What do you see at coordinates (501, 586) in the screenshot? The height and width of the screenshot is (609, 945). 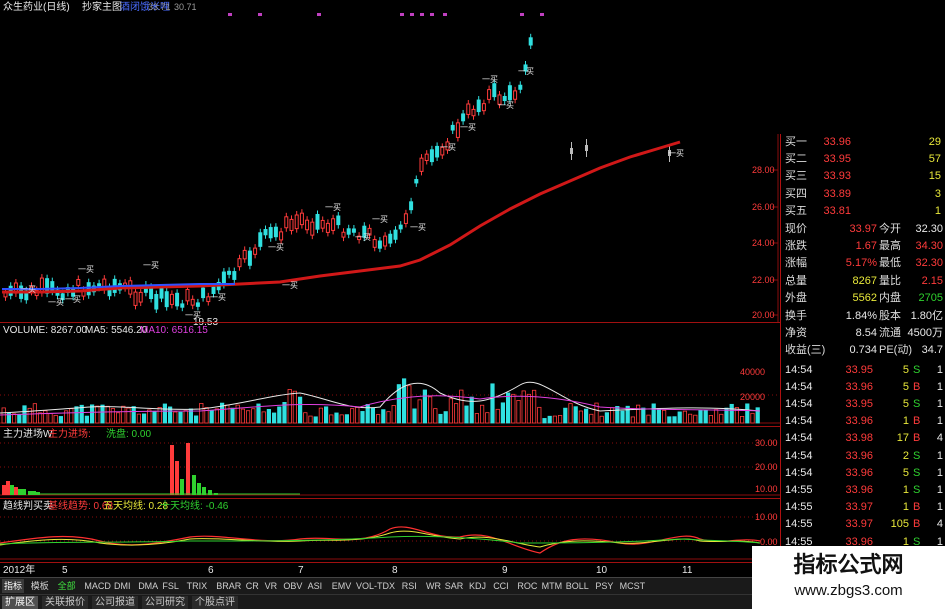 I see `indicator-tab: CCI` at bounding box center [501, 586].